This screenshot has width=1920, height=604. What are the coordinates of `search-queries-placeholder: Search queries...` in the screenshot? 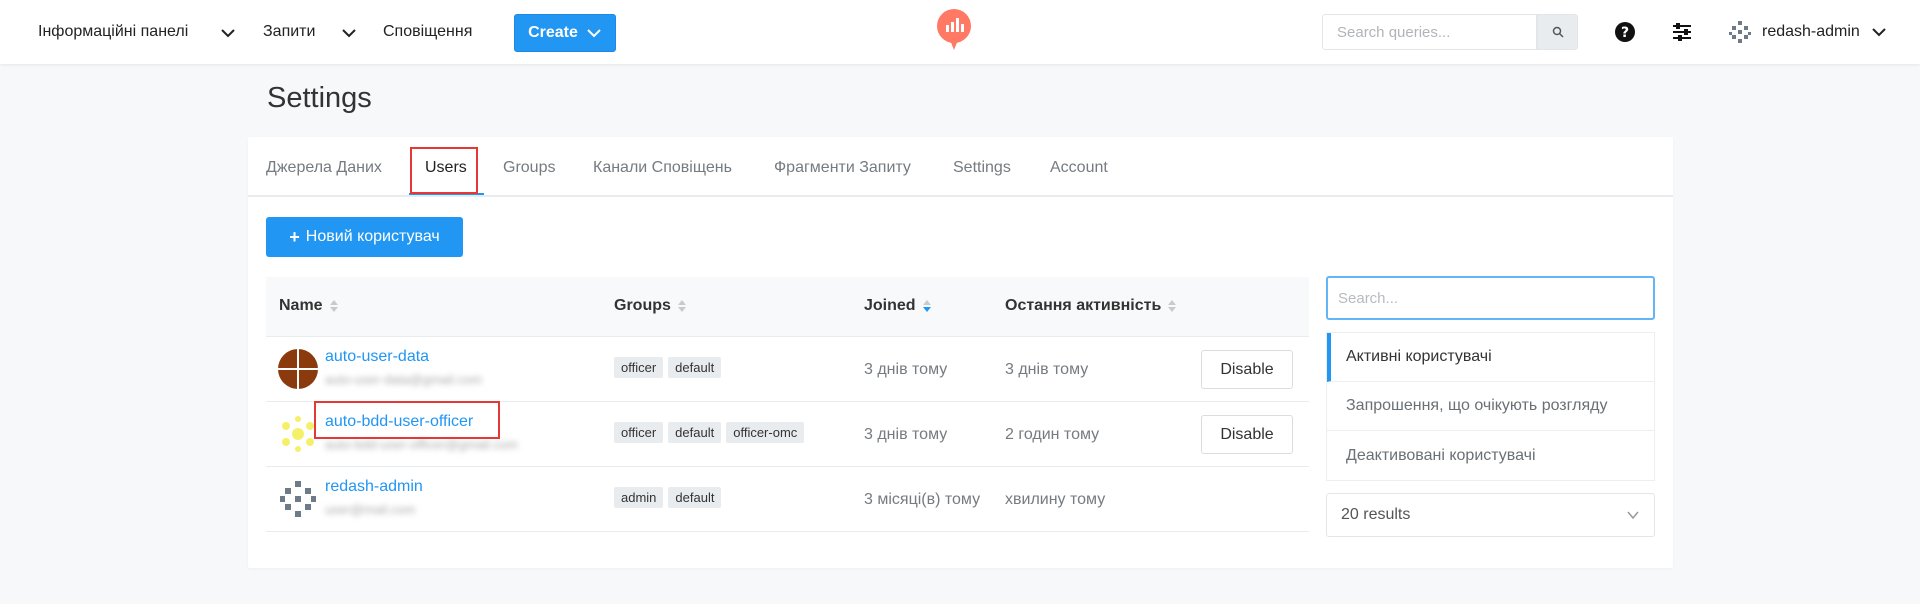 It's located at (1394, 32).